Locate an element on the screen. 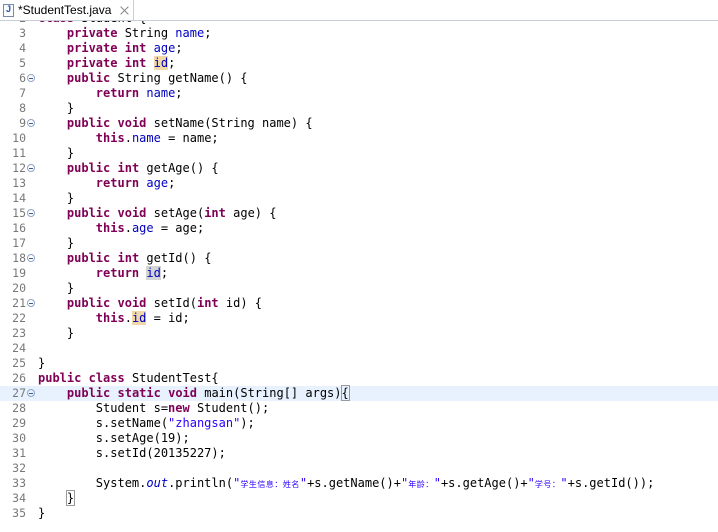  code-line: 19 return id; is located at coordinates (359, 273).